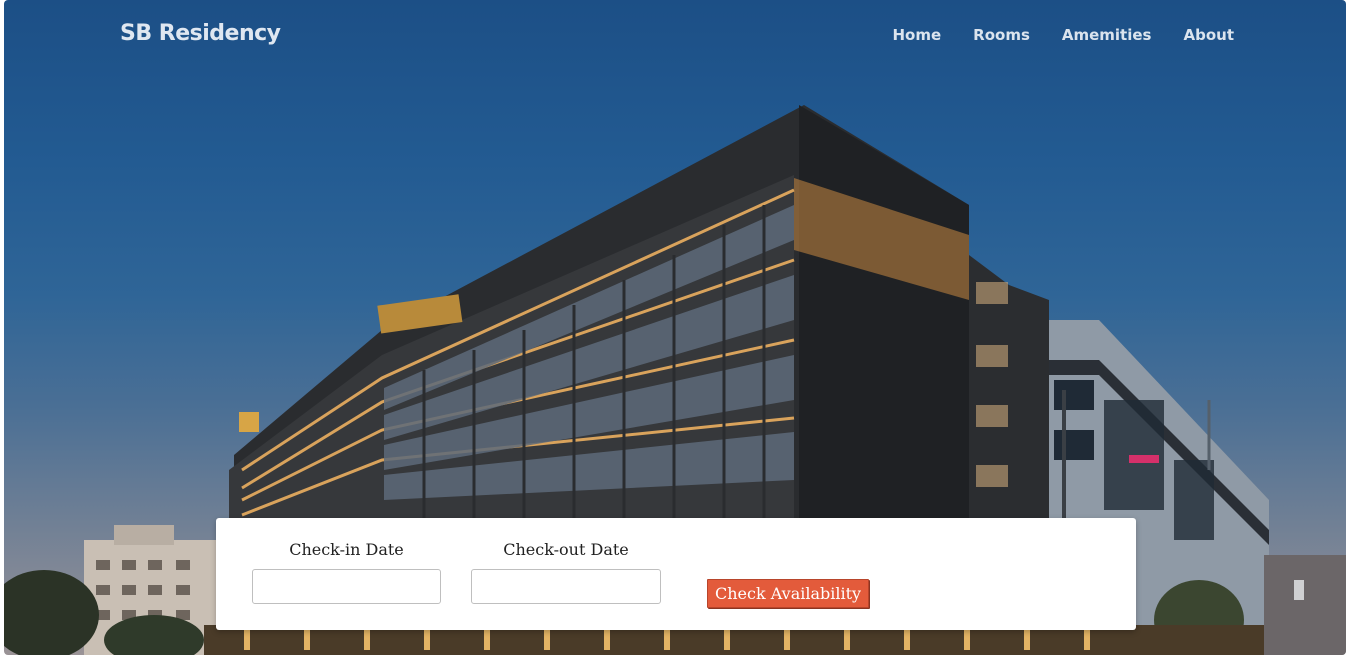 This screenshot has width=1346, height=655. I want to click on nav-amenities: Amemities, so click(1107, 35).